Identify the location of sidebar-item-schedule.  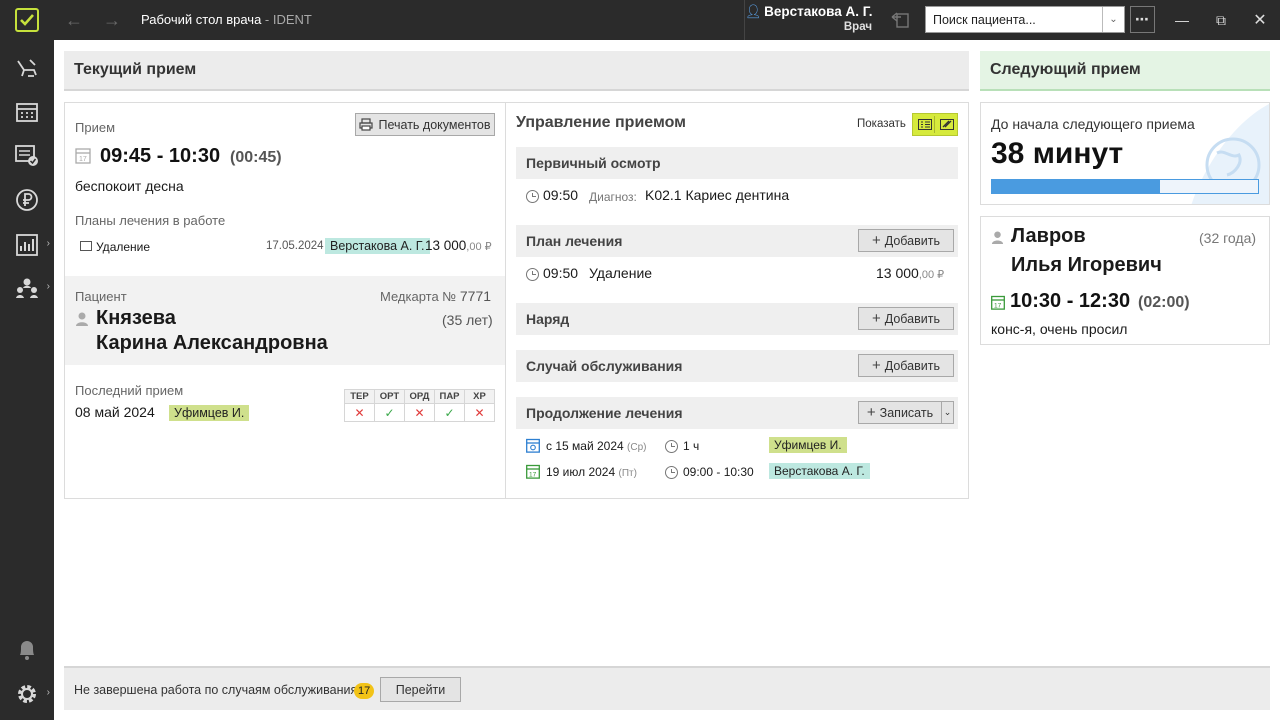
(27, 112).